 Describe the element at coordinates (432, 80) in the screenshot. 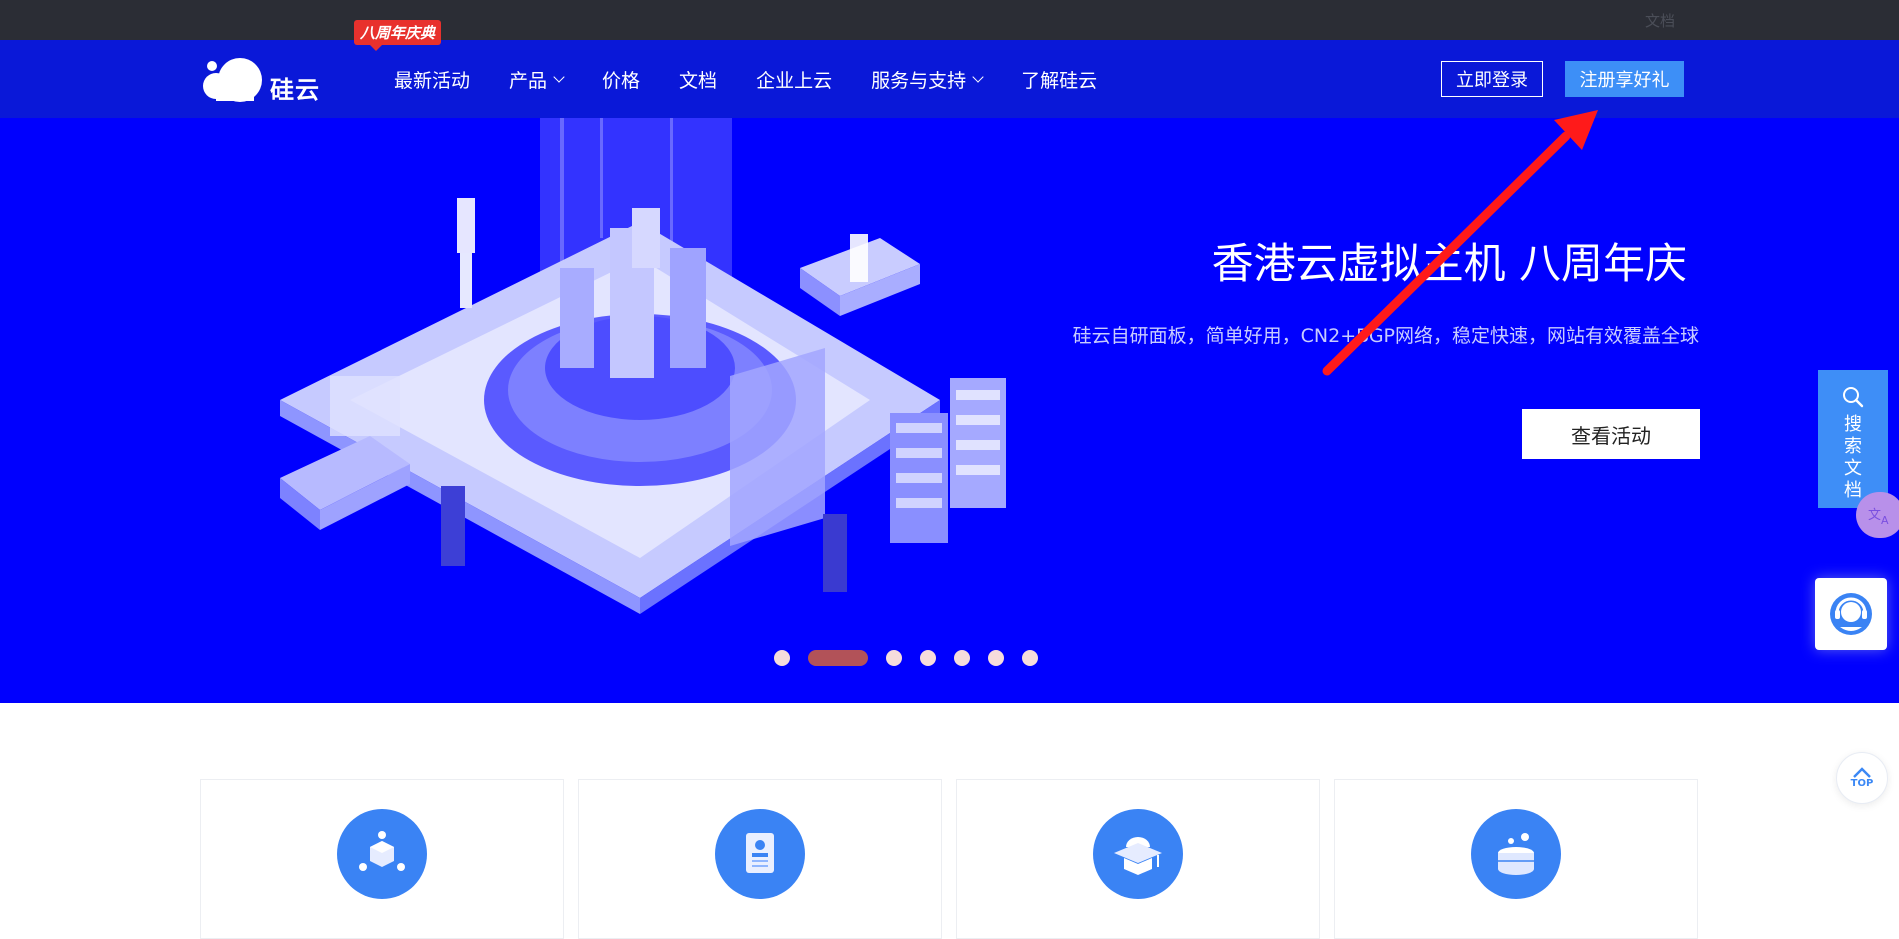

I see `nav-label: 最新活动` at that location.